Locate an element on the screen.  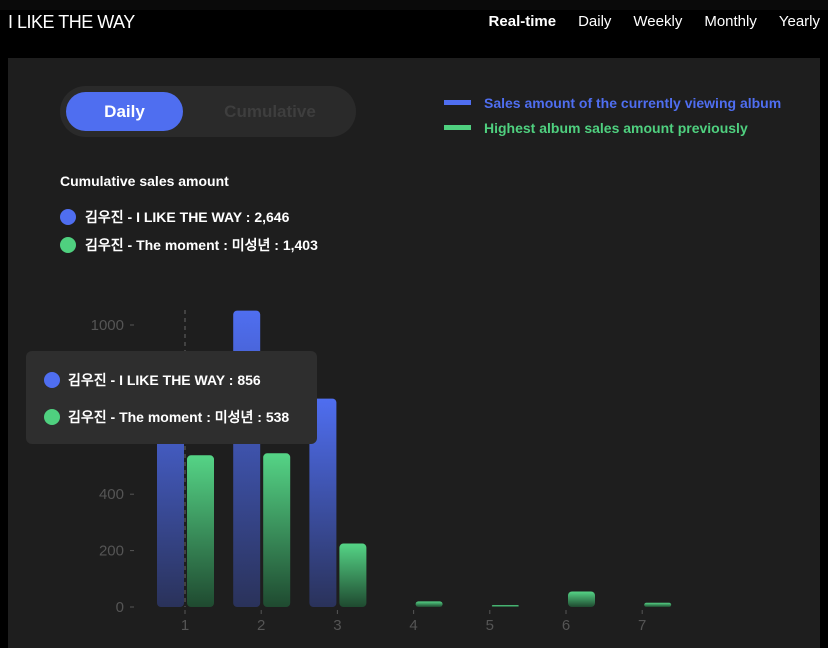
tooltip-value: 김우진 - I LIKE THE WAY : 856 is located at coordinates (164, 380).